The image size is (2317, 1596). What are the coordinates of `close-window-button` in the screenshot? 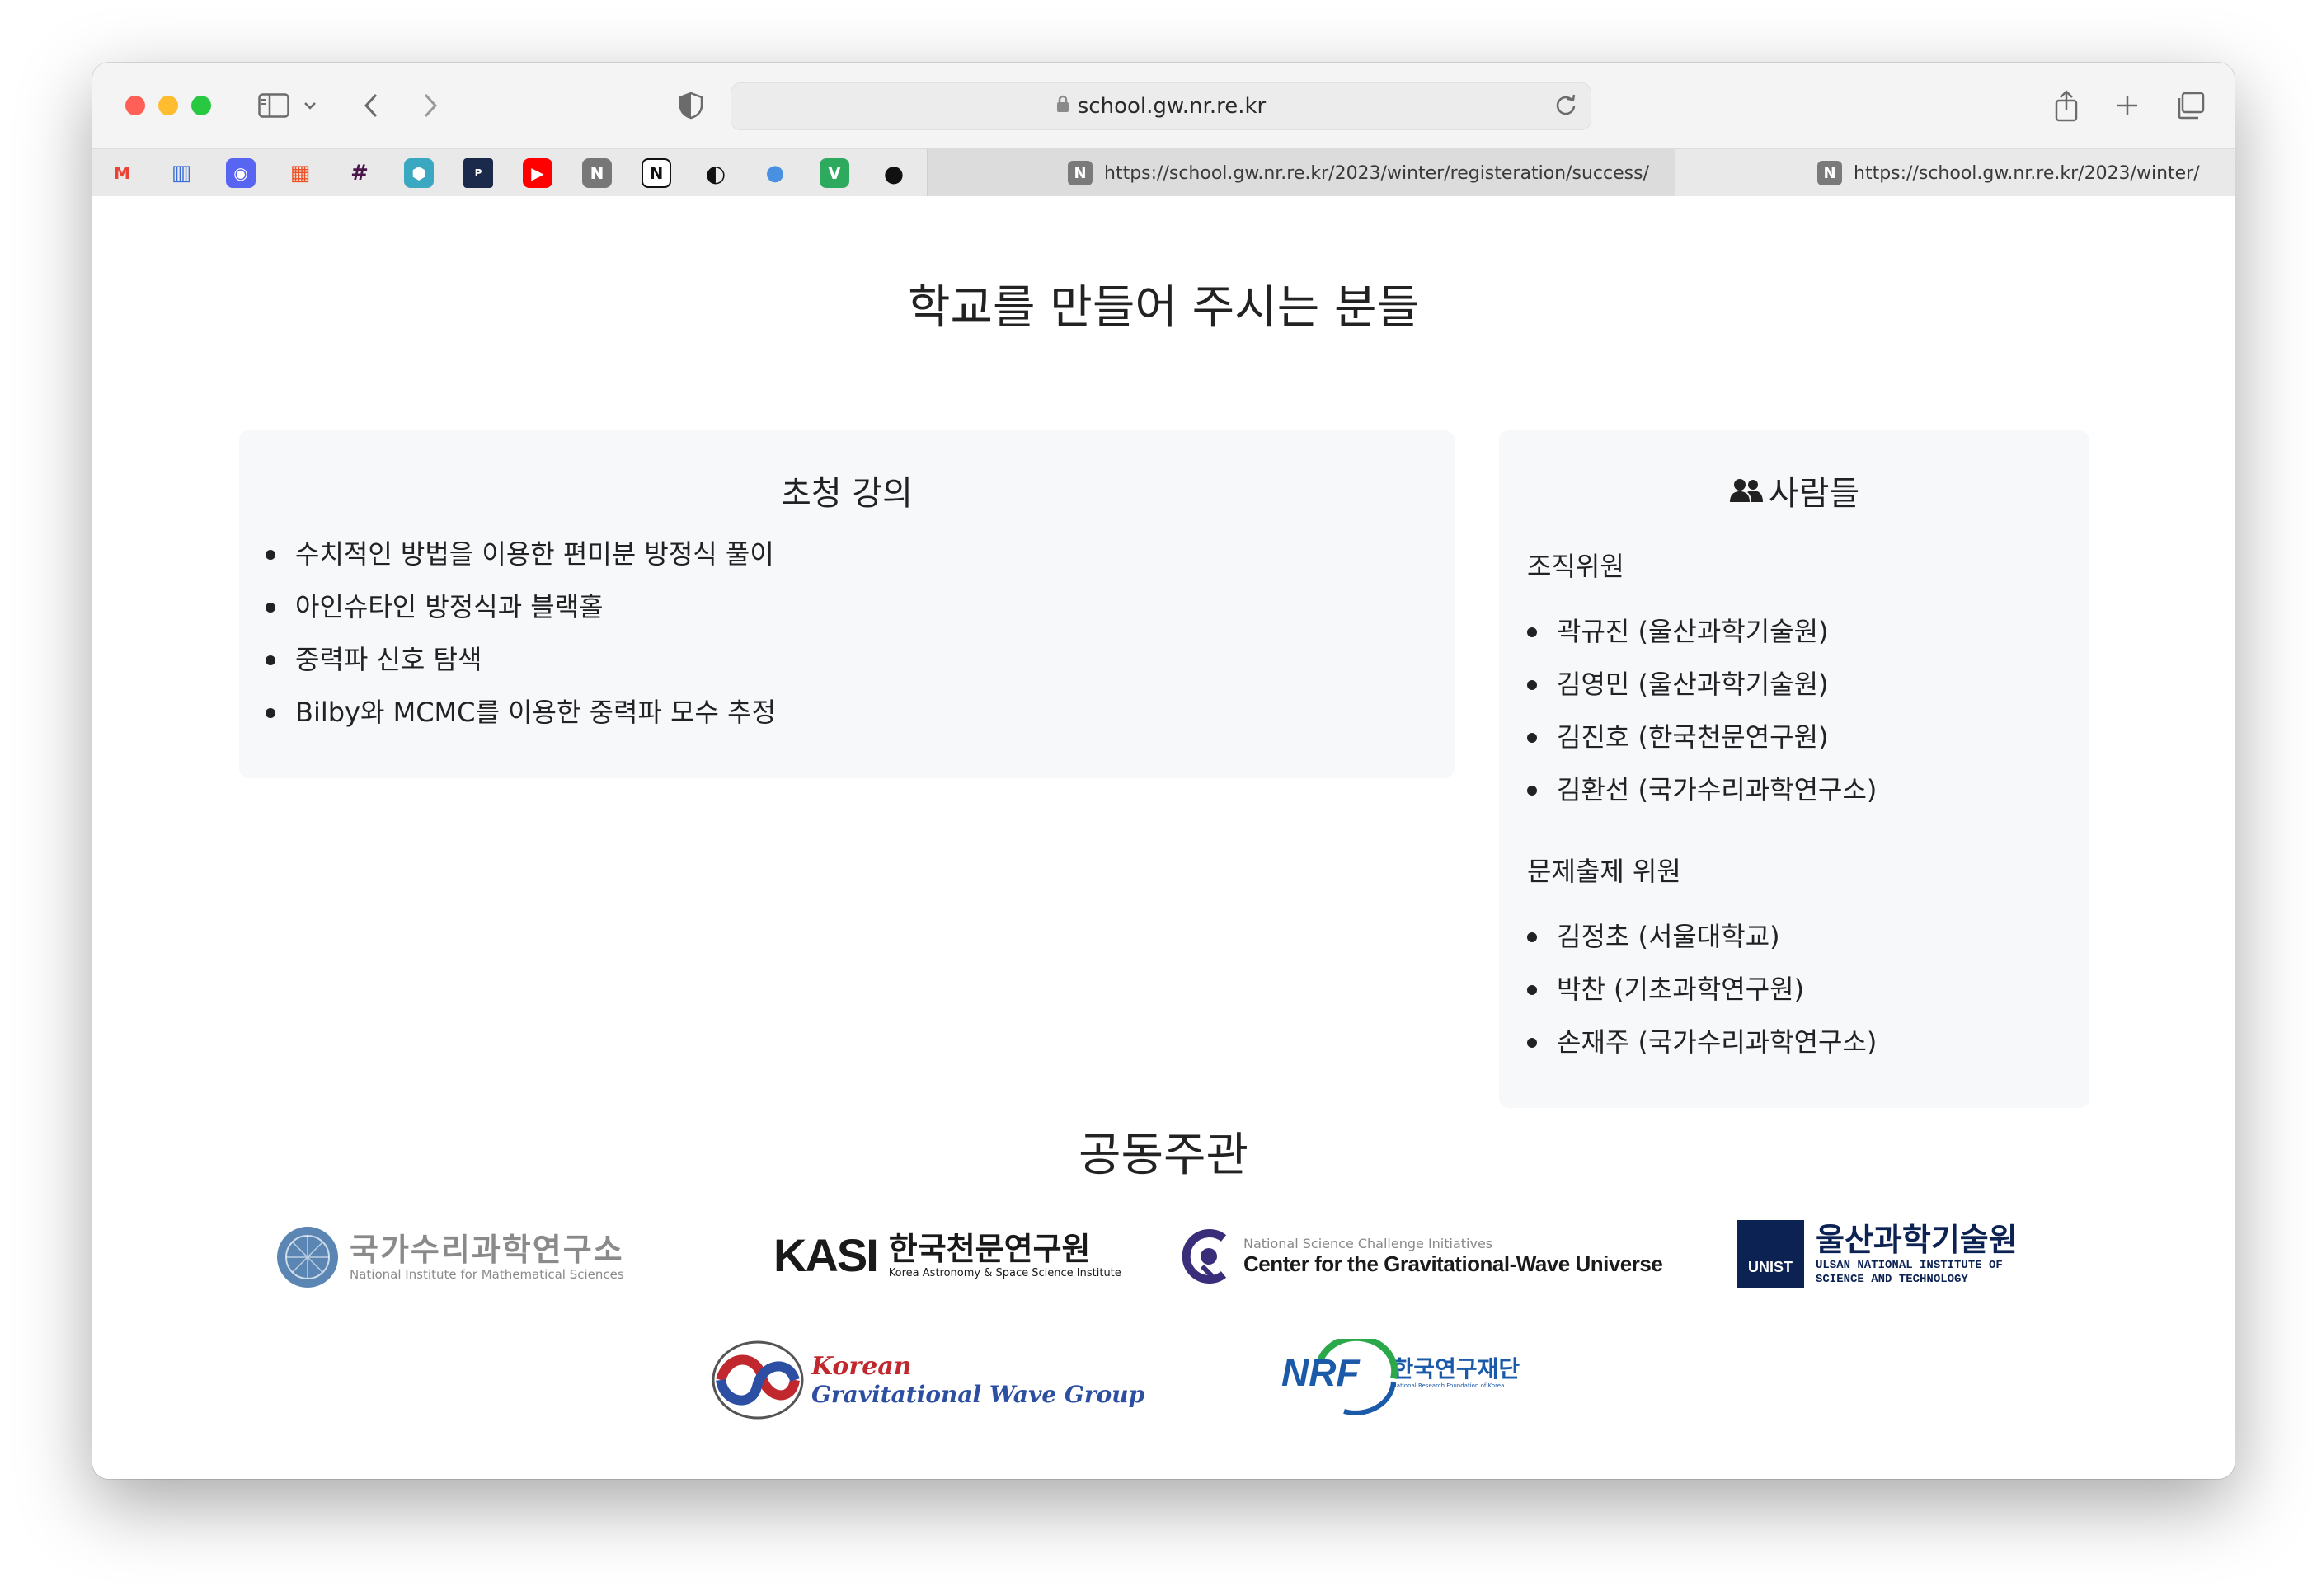 It's located at (135, 105).